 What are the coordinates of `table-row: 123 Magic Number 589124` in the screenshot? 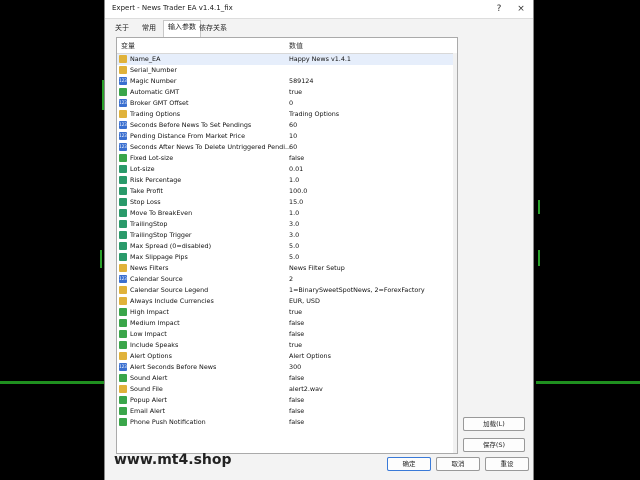 It's located at (287, 81).